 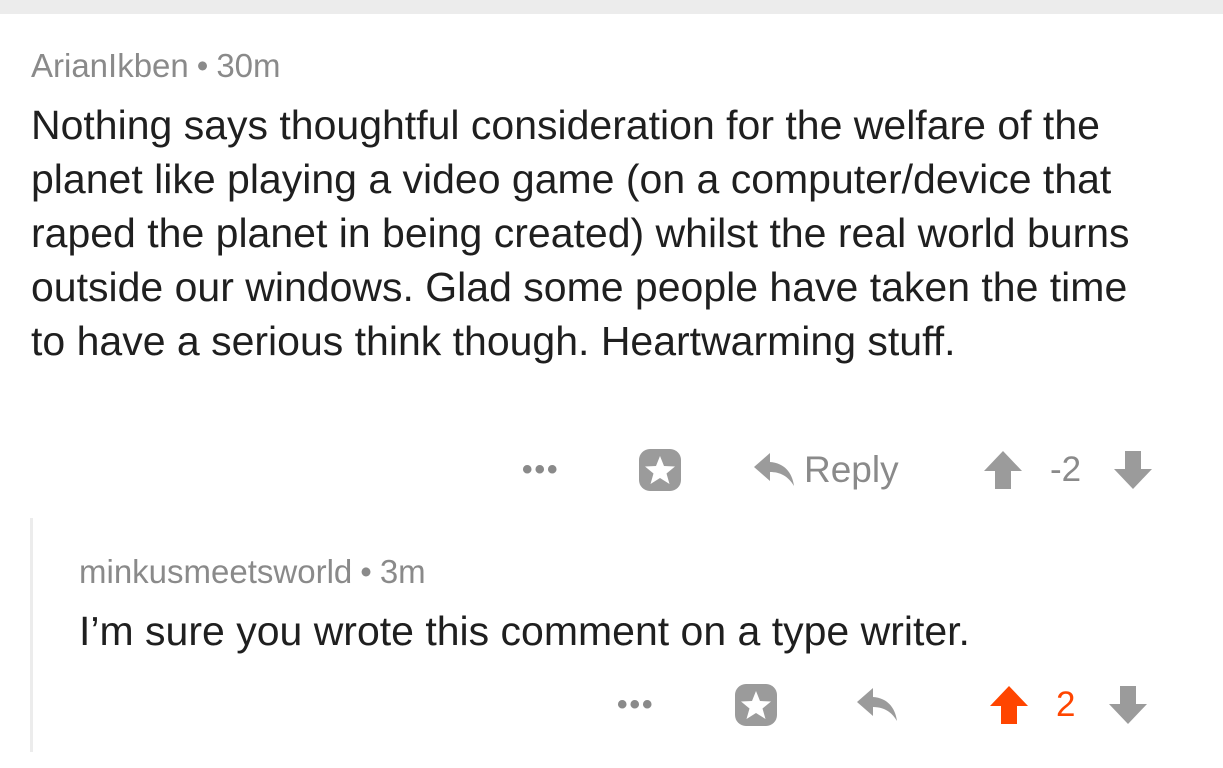 I want to click on comment-meta: minkusmeetsworld • 3m, so click(x=634, y=572).